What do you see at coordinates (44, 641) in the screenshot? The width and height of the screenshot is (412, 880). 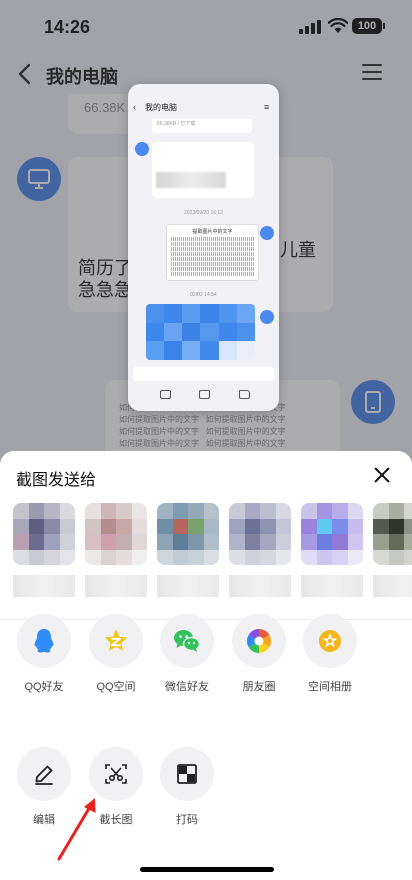 I see `qq-penguin-icon` at bounding box center [44, 641].